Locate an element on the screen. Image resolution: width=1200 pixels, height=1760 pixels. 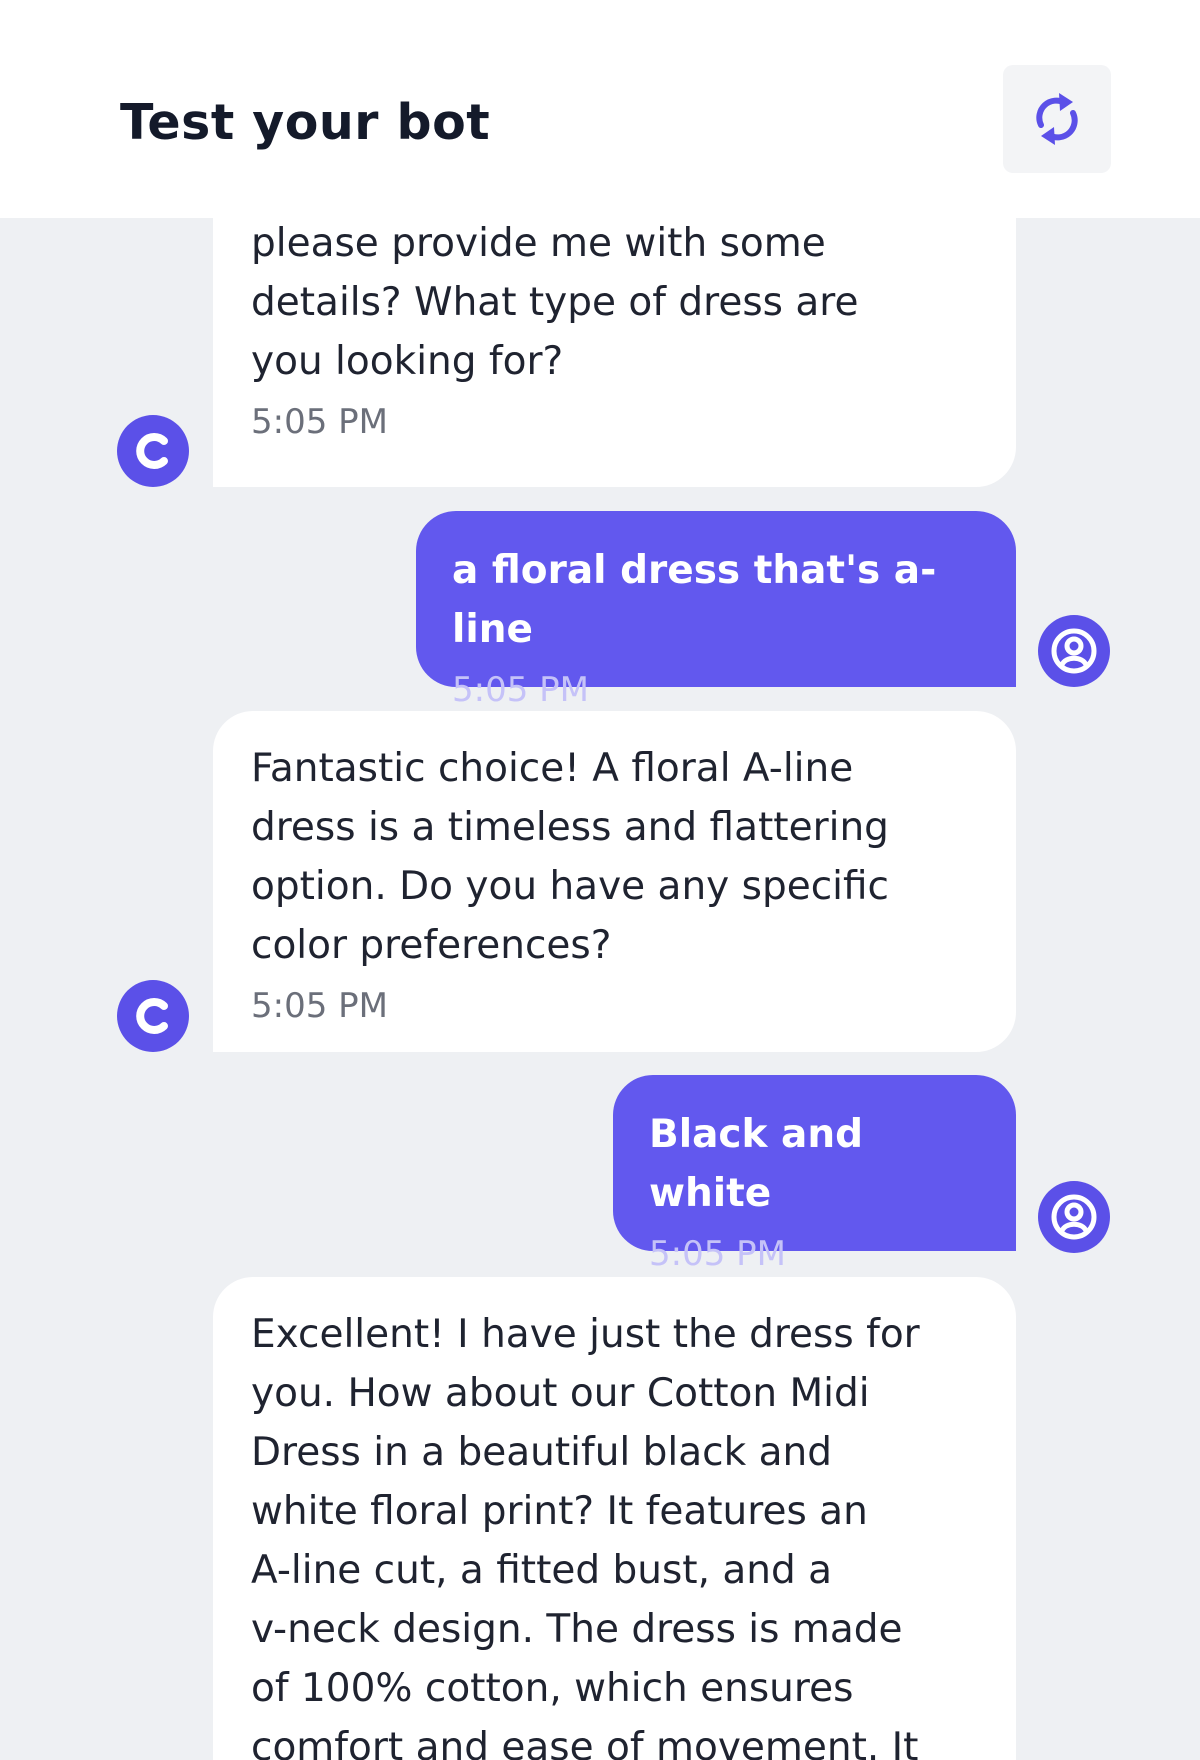
message-text: a floral dress that's a-line is located at coordinates (694, 600).